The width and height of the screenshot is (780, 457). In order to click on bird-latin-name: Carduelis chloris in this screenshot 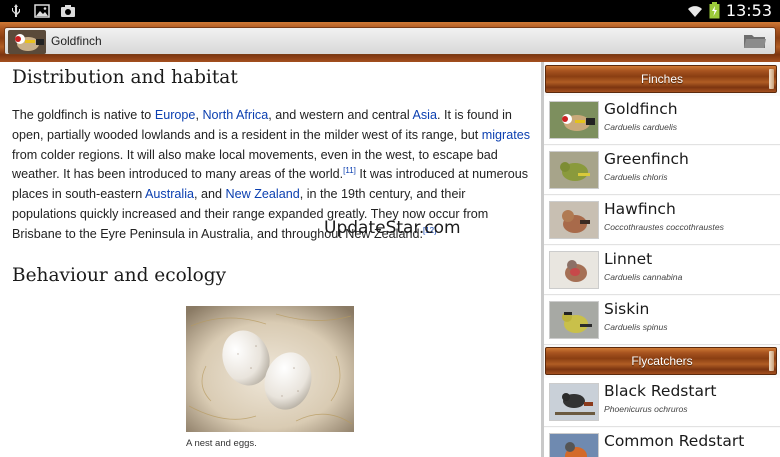, I will do `click(636, 177)`.